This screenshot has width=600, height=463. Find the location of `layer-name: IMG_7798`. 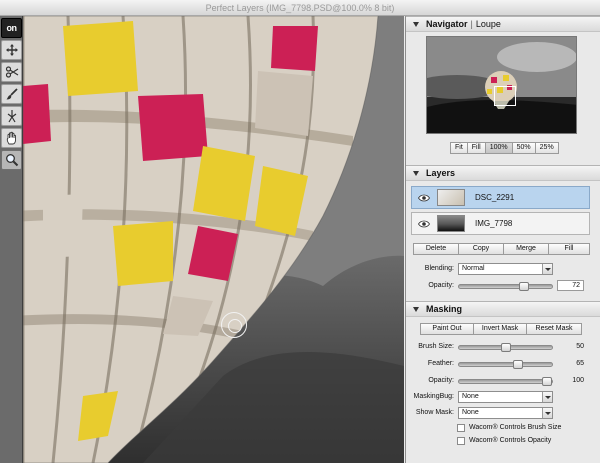

layer-name: IMG_7798 is located at coordinates (494, 223).